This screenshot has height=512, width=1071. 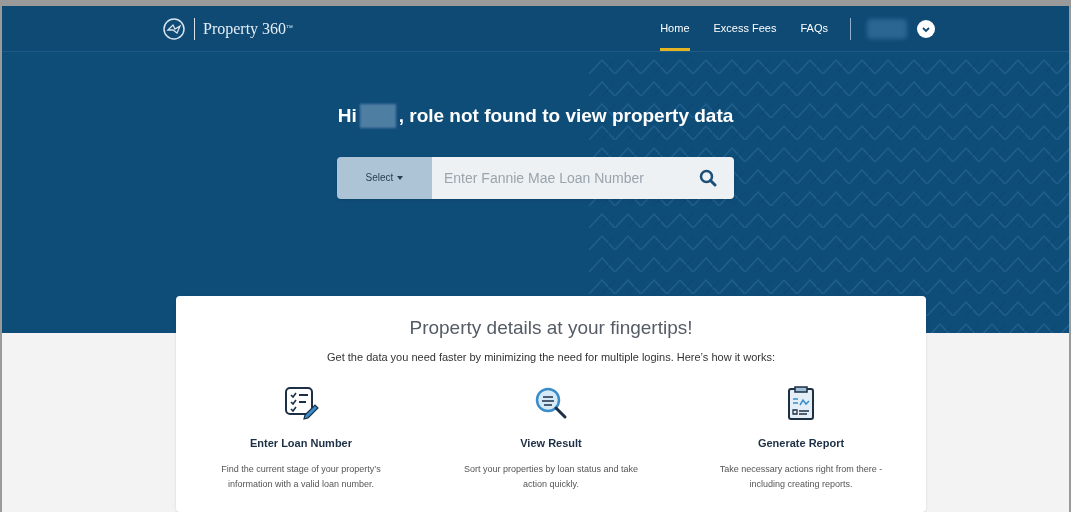 What do you see at coordinates (801, 443) in the screenshot?
I see `step-title: Generate Report` at bounding box center [801, 443].